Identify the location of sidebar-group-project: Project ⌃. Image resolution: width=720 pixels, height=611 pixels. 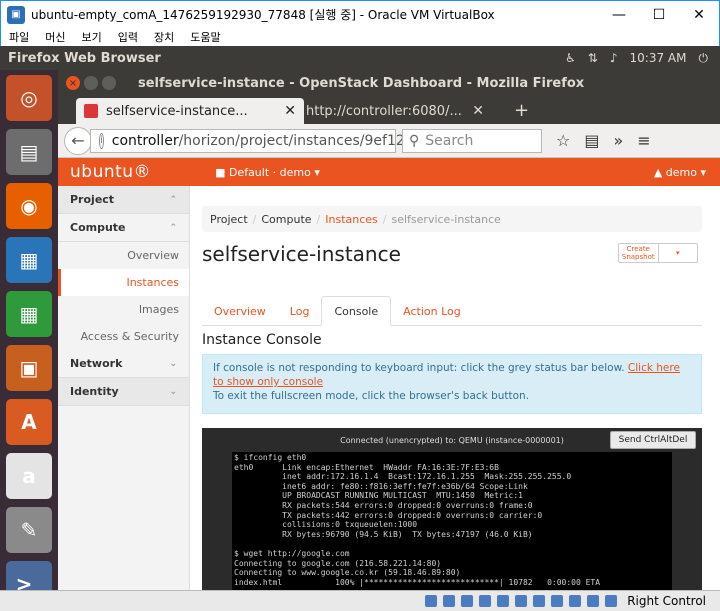
(123, 200).